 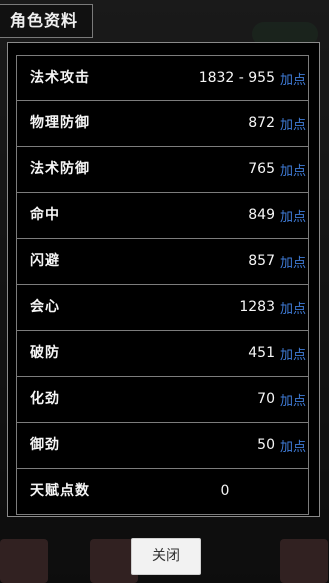 I want to click on attribute-value: 849, so click(x=261, y=215).